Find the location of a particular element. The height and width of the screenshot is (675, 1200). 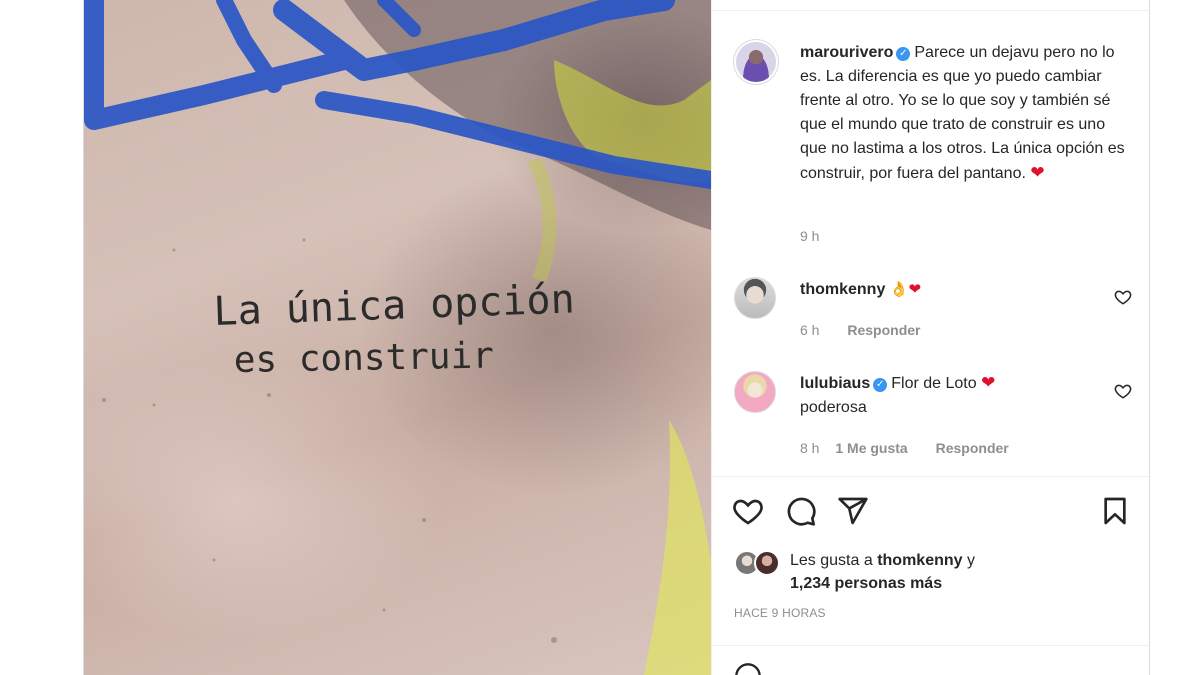

comment-thomkenny: thomkenny 👌❤ is located at coordinates (860, 289).